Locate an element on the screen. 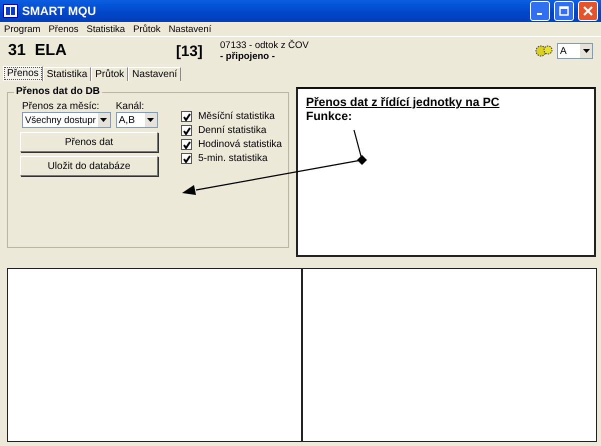 The image size is (601, 446). menu-item: Nastavení is located at coordinates (190, 29).